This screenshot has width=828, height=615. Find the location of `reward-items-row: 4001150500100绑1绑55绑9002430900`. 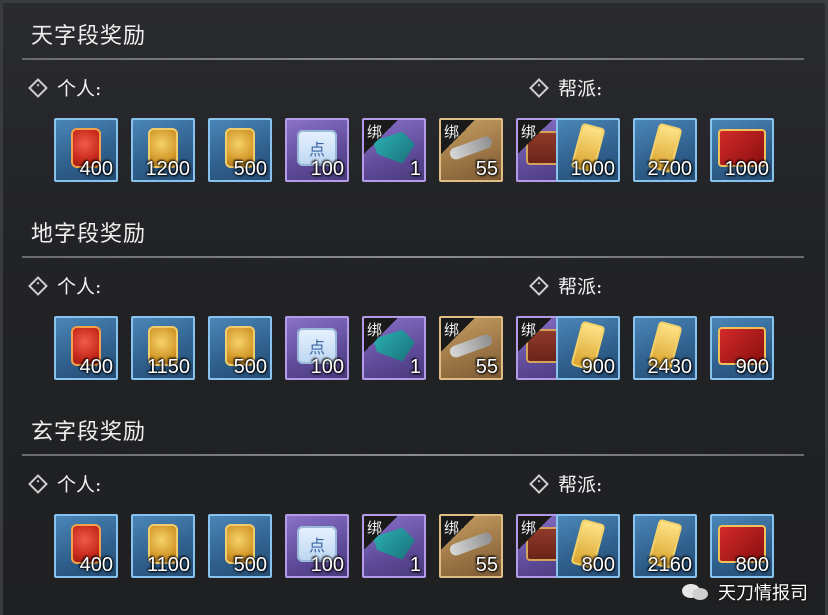

reward-items-row: 4001150500100绑1绑55绑9002430900 is located at coordinates (414, 351).